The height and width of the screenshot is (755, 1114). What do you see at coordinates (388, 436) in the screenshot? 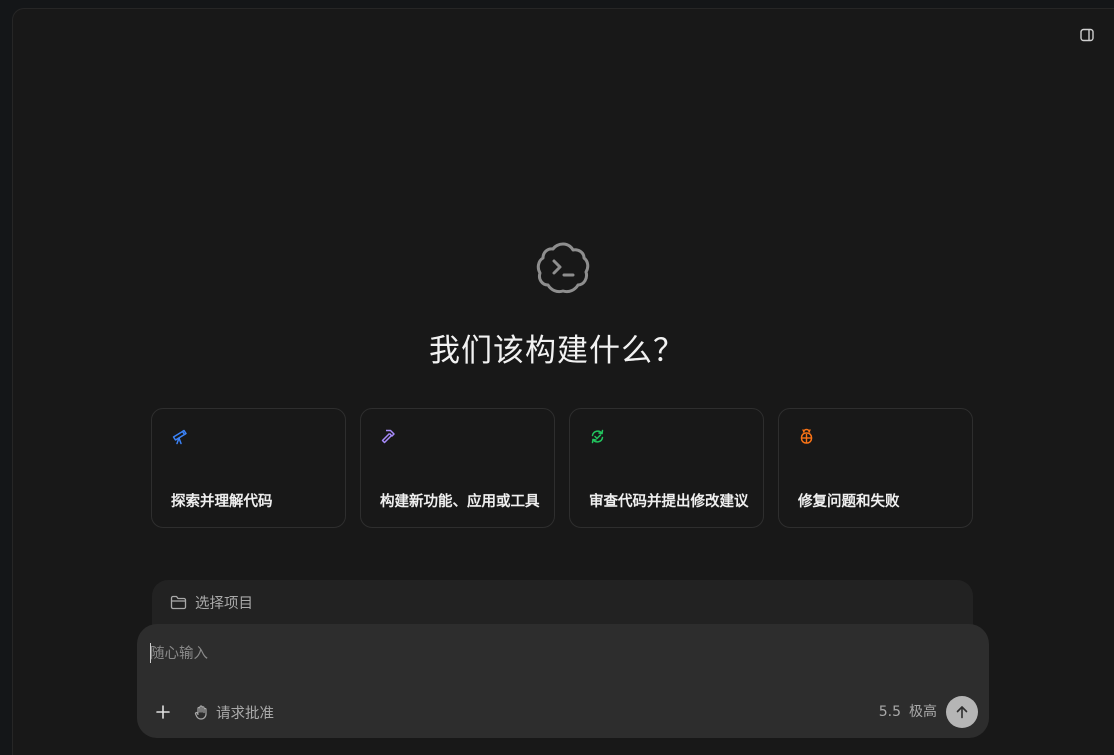
I see `hammer-icon` at bounding box center [388, 436].